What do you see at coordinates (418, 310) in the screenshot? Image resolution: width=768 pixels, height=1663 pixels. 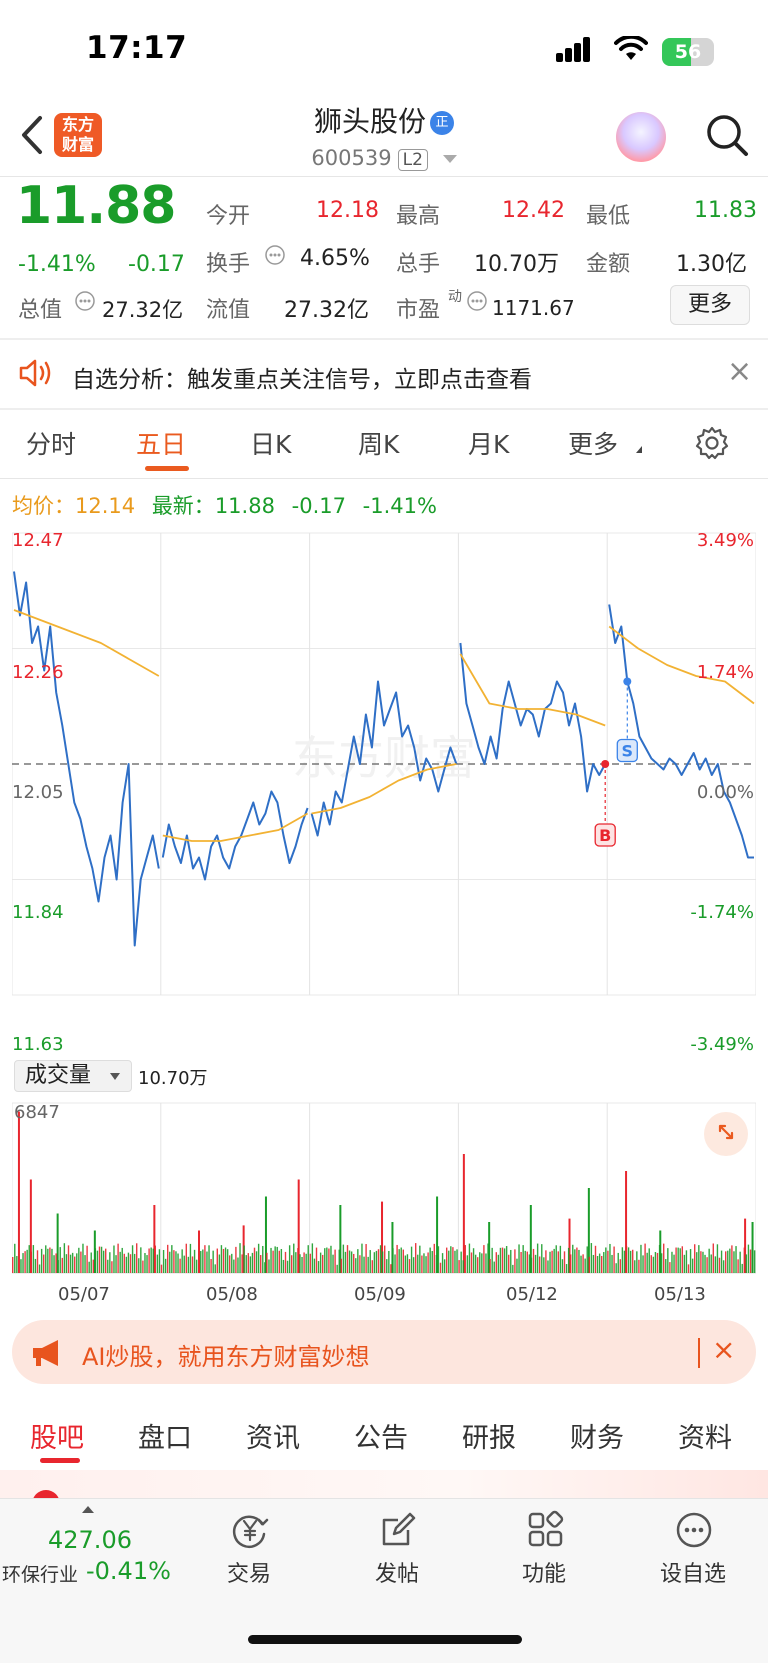 I see `pe-label: 市盈` at bounding box center [418, 310].